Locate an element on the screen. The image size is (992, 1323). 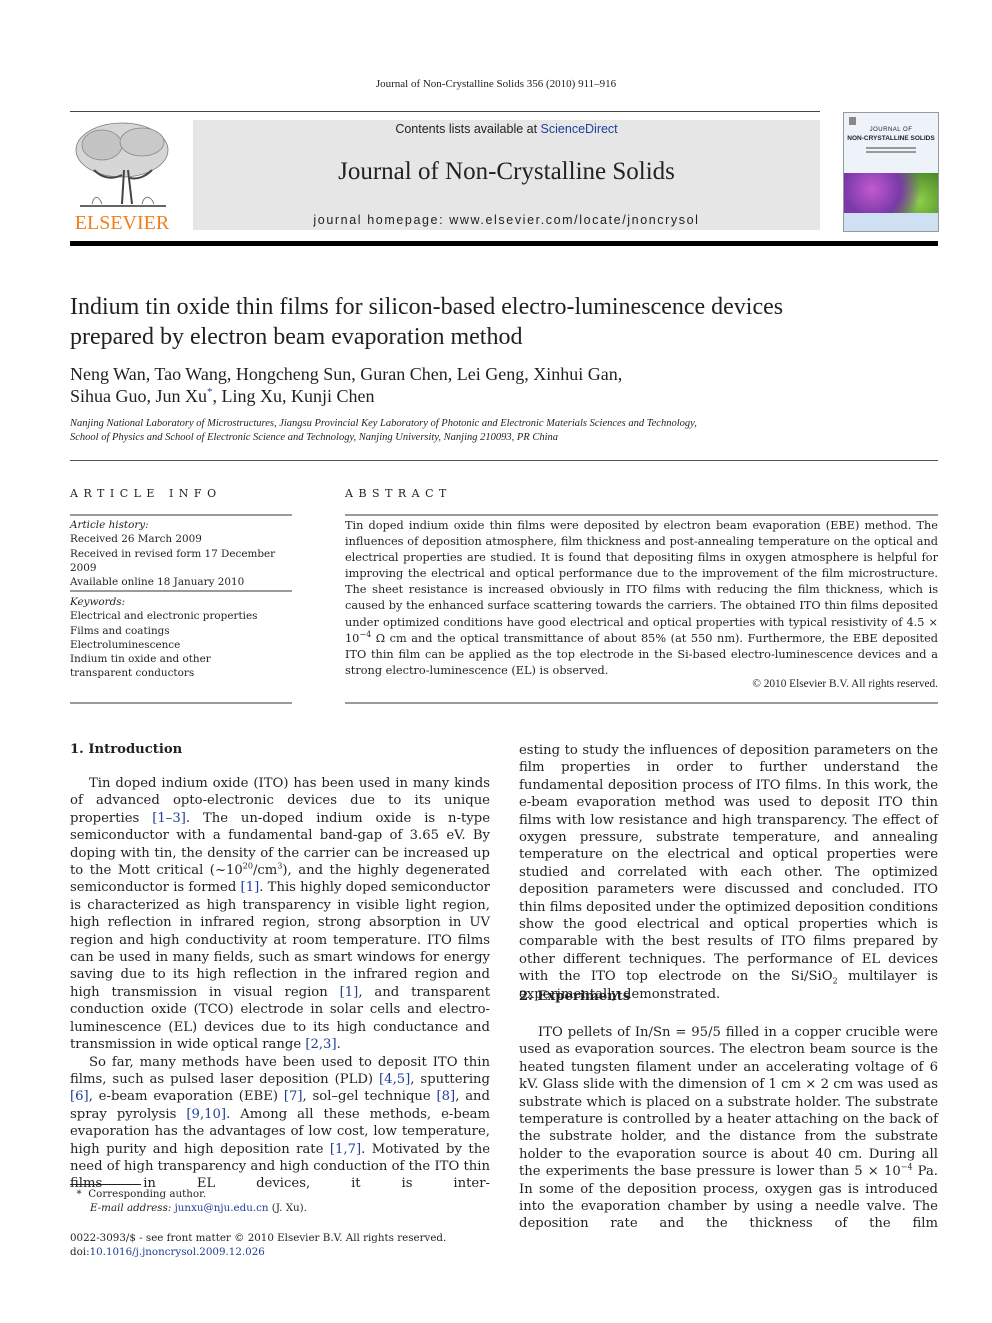
cover-header is located at coordinates (891, 143).